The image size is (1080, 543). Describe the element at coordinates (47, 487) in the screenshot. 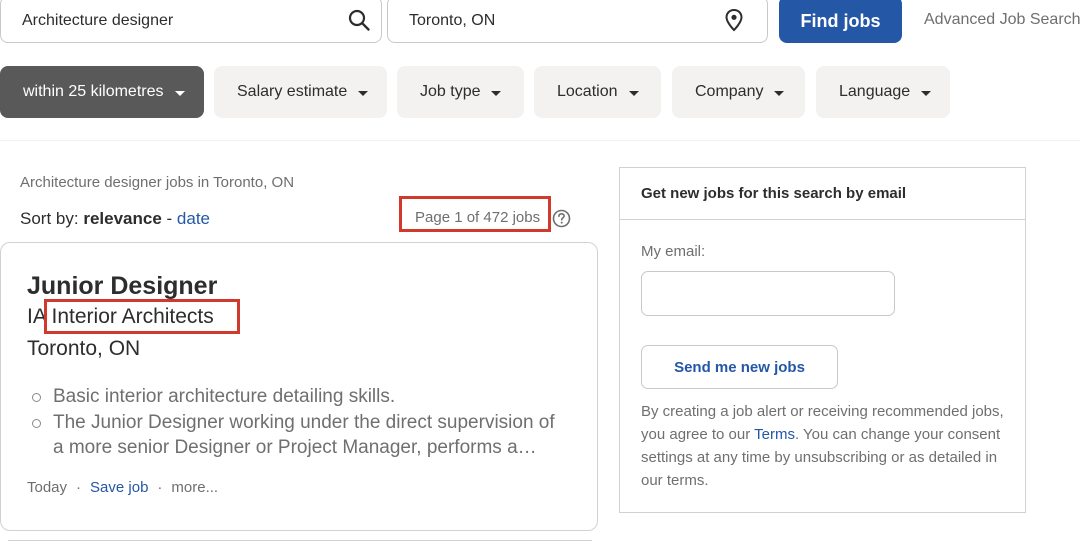

I see `posted-date: Today` at that location.